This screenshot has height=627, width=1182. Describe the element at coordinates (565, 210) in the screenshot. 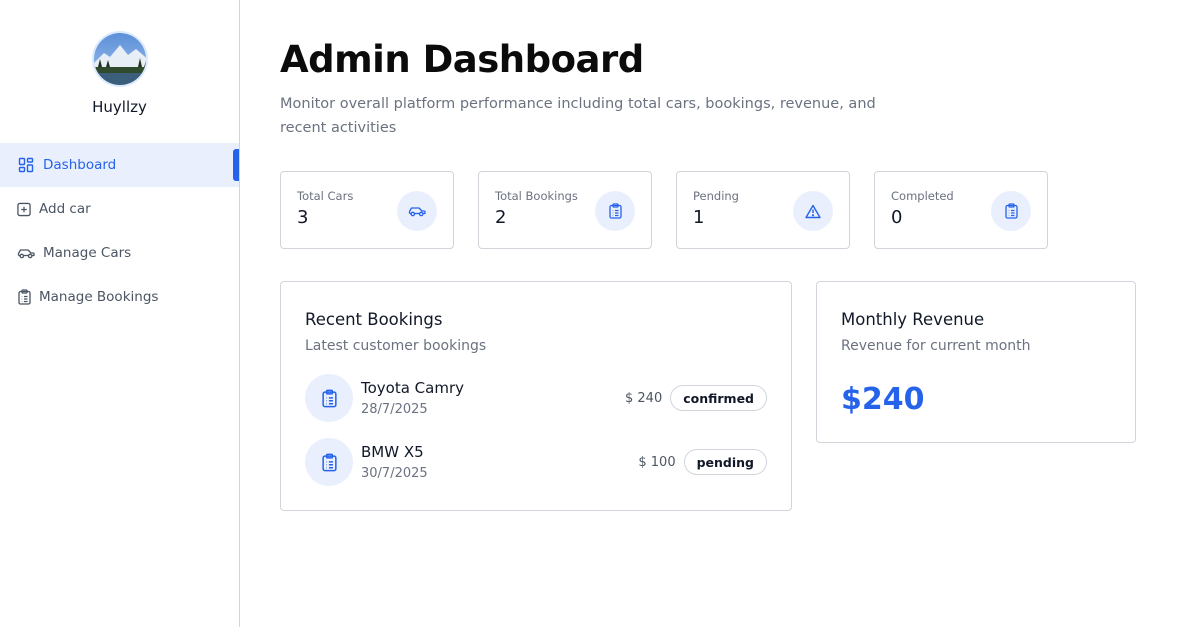

I see `stat-card-total-bookings: Total Bookings 2` at that location.